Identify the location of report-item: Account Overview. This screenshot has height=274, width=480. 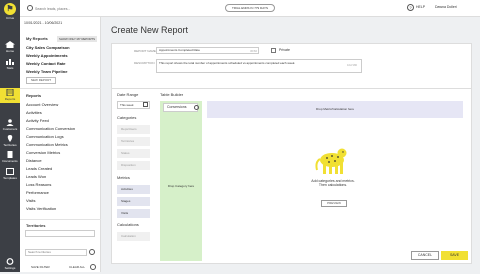
(42, 104).